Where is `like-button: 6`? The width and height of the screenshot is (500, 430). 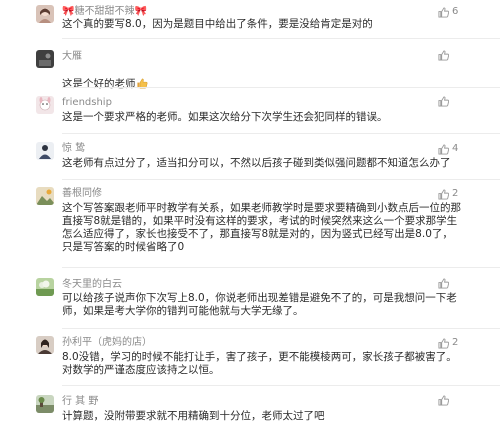
like-button: 6 is located at coordinates (448, 12).